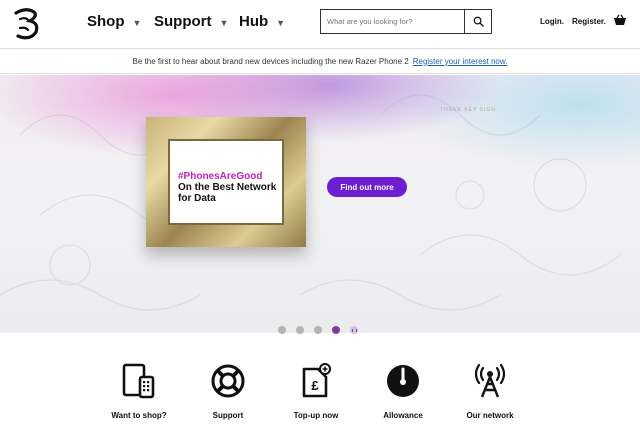 Image resolution: width=640 pixels, height=437 pixels. I want to click on tile-allowance: Allowance, so click(403, 391).